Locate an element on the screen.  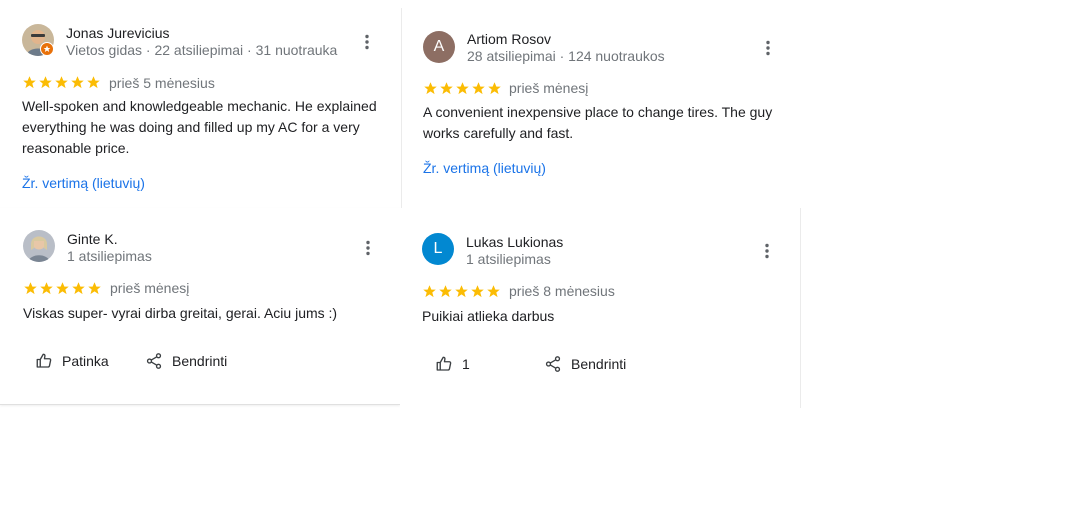
like-button: Patinka is located at coordinates (72, 361).